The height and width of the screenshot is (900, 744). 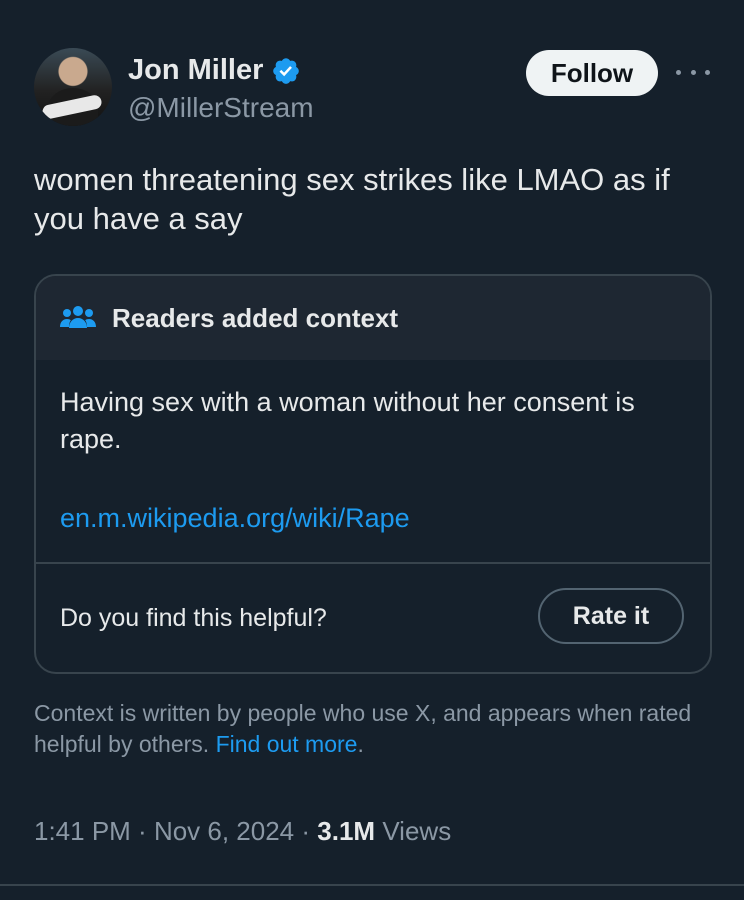 What do you see at coordinates (417, 831) in the screenshot?
I see `views-label: Views` at bounding box center [417, 831].